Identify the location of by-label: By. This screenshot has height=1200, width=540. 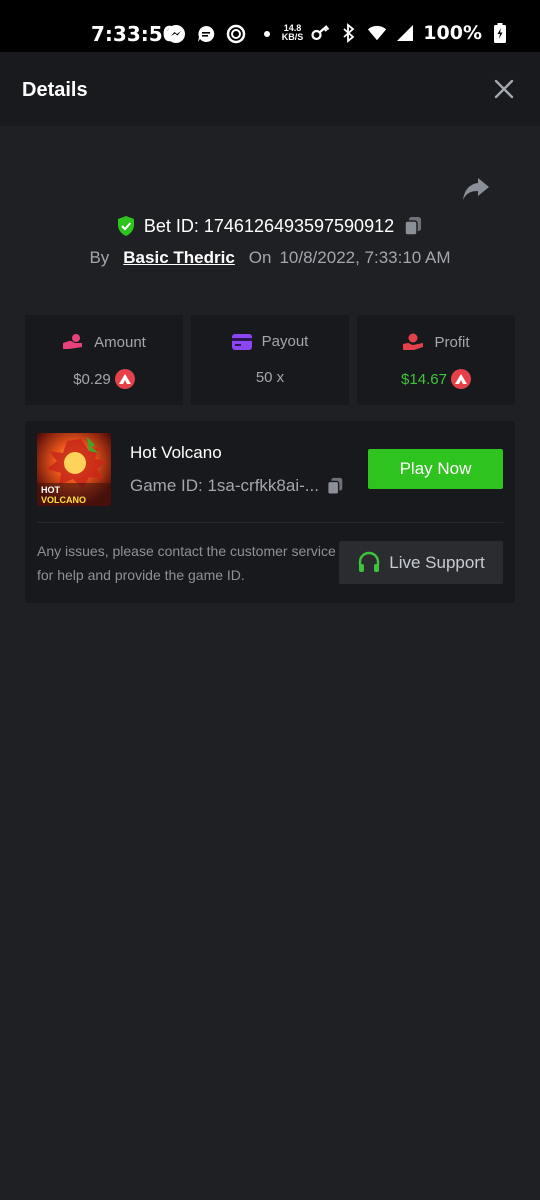
(99, 257).